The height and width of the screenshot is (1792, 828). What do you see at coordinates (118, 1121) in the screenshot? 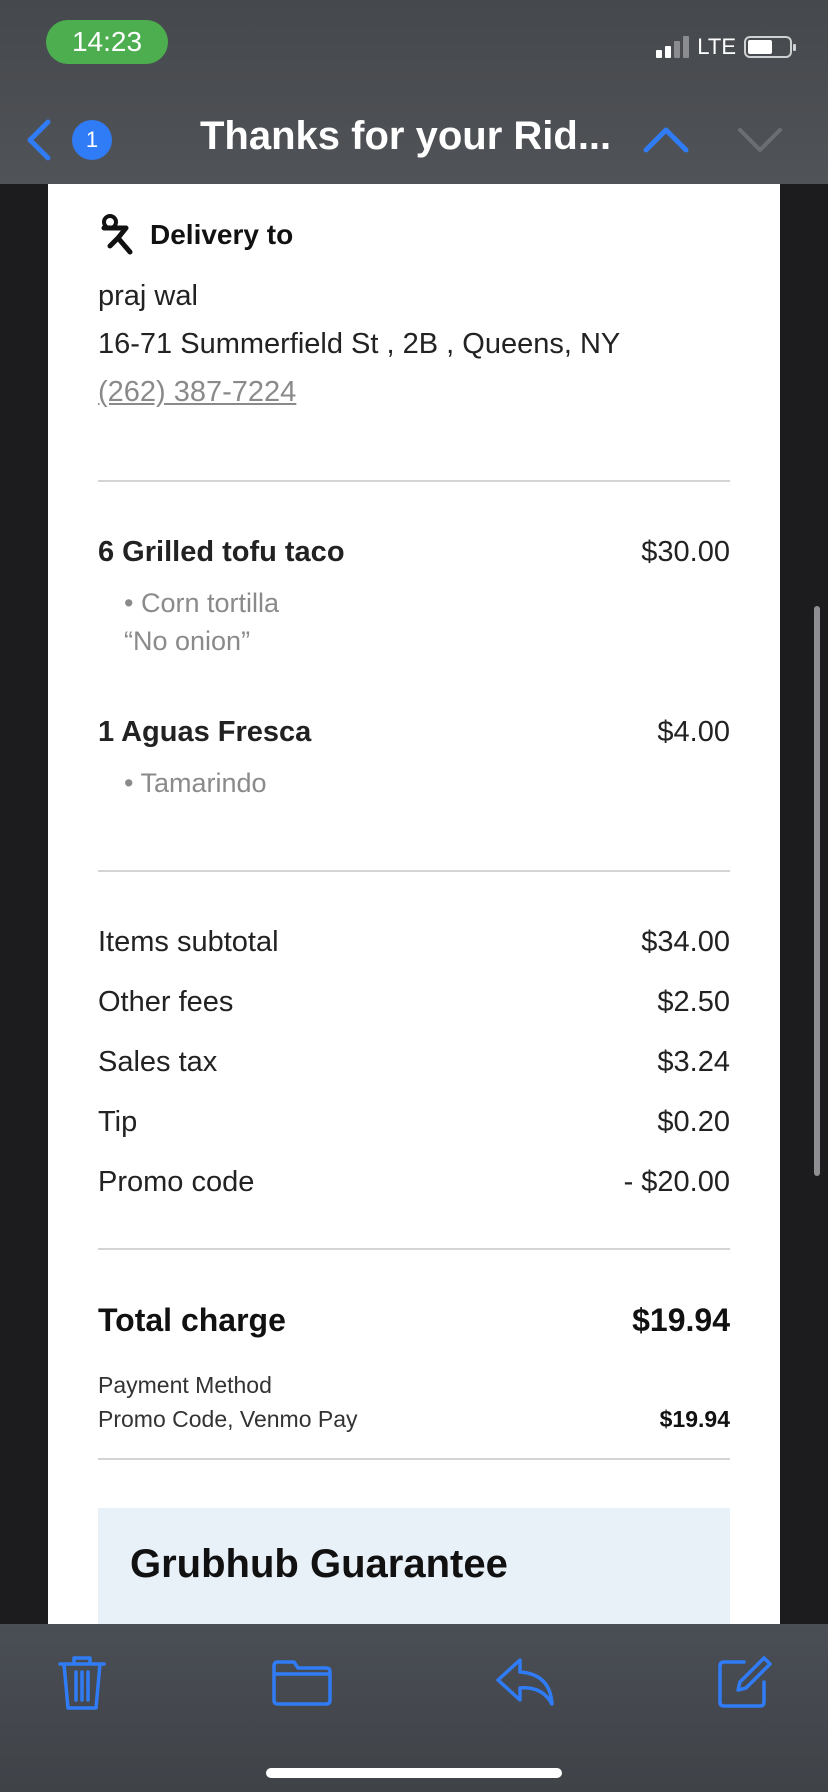
I see `summary-label: Tip` at bounding box center [118, 1121].